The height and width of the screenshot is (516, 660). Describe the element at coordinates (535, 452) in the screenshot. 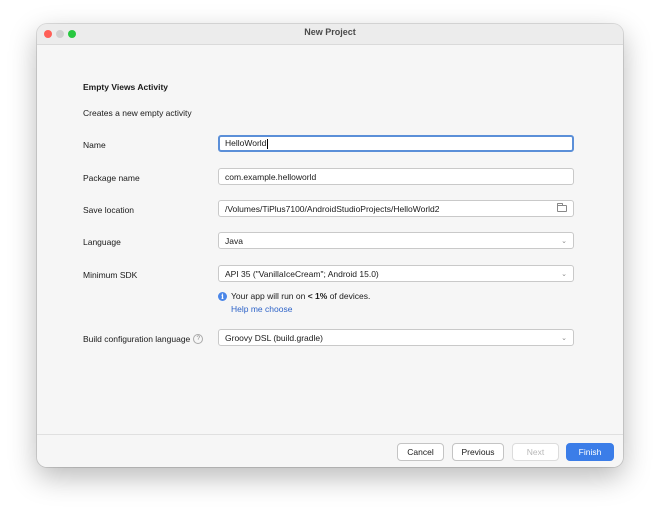

I see `next-button: Next` at that location.